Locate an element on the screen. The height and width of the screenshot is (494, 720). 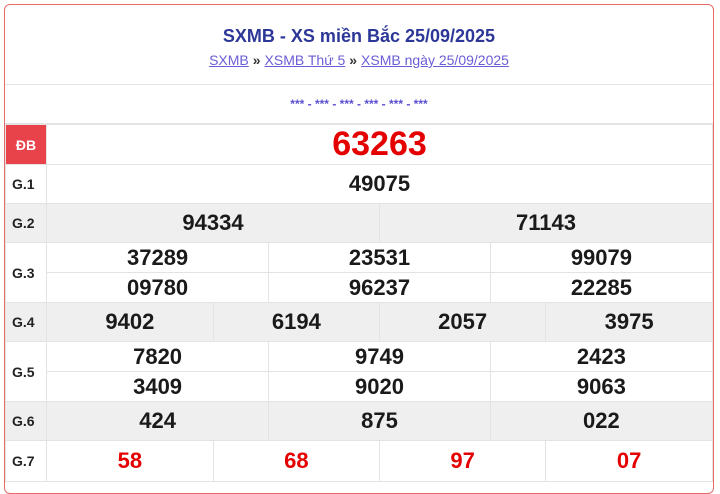
prize-number: 6194 is located at coordinates (296, 322).